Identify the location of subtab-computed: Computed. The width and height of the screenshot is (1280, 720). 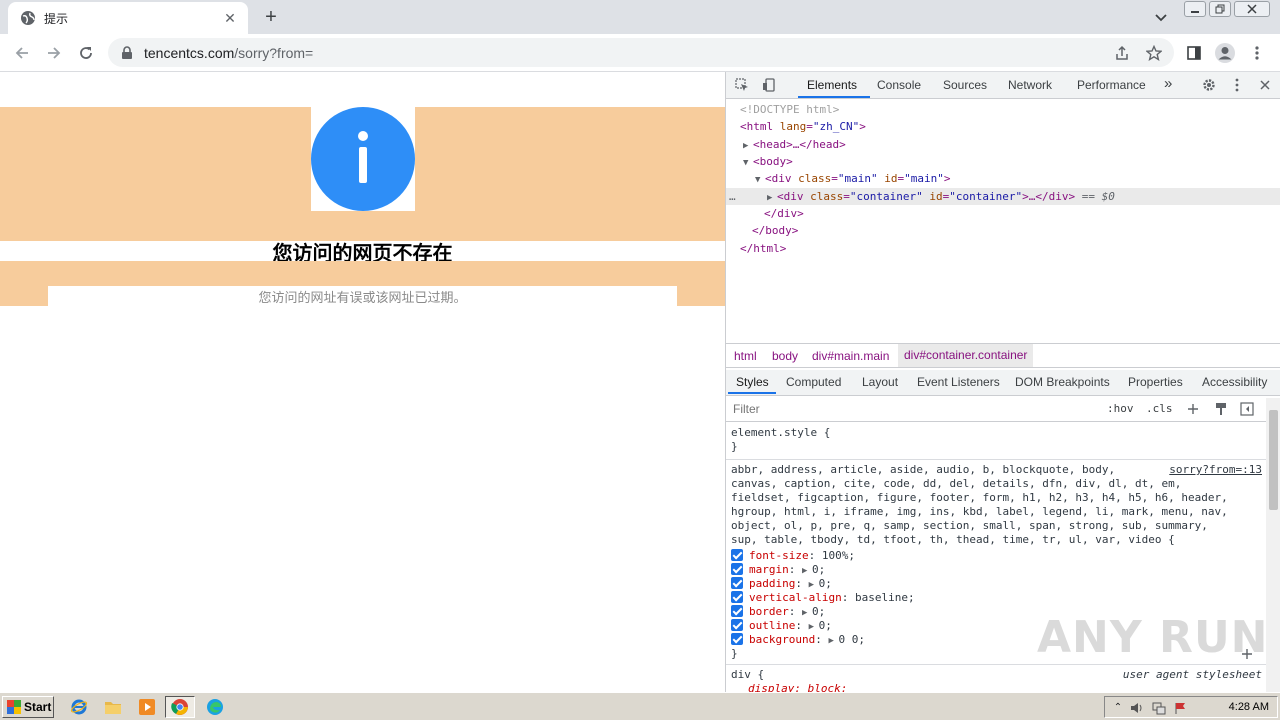
(813, 382).